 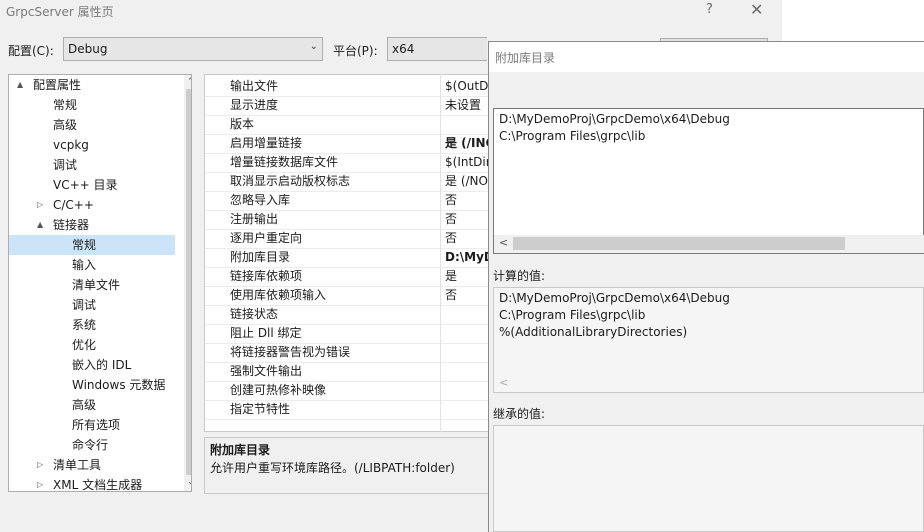 What do you see at coordinates (466, 181) in the screenshot?
I see `property-value: 是 (/NO` at bounding box center [466, 181].